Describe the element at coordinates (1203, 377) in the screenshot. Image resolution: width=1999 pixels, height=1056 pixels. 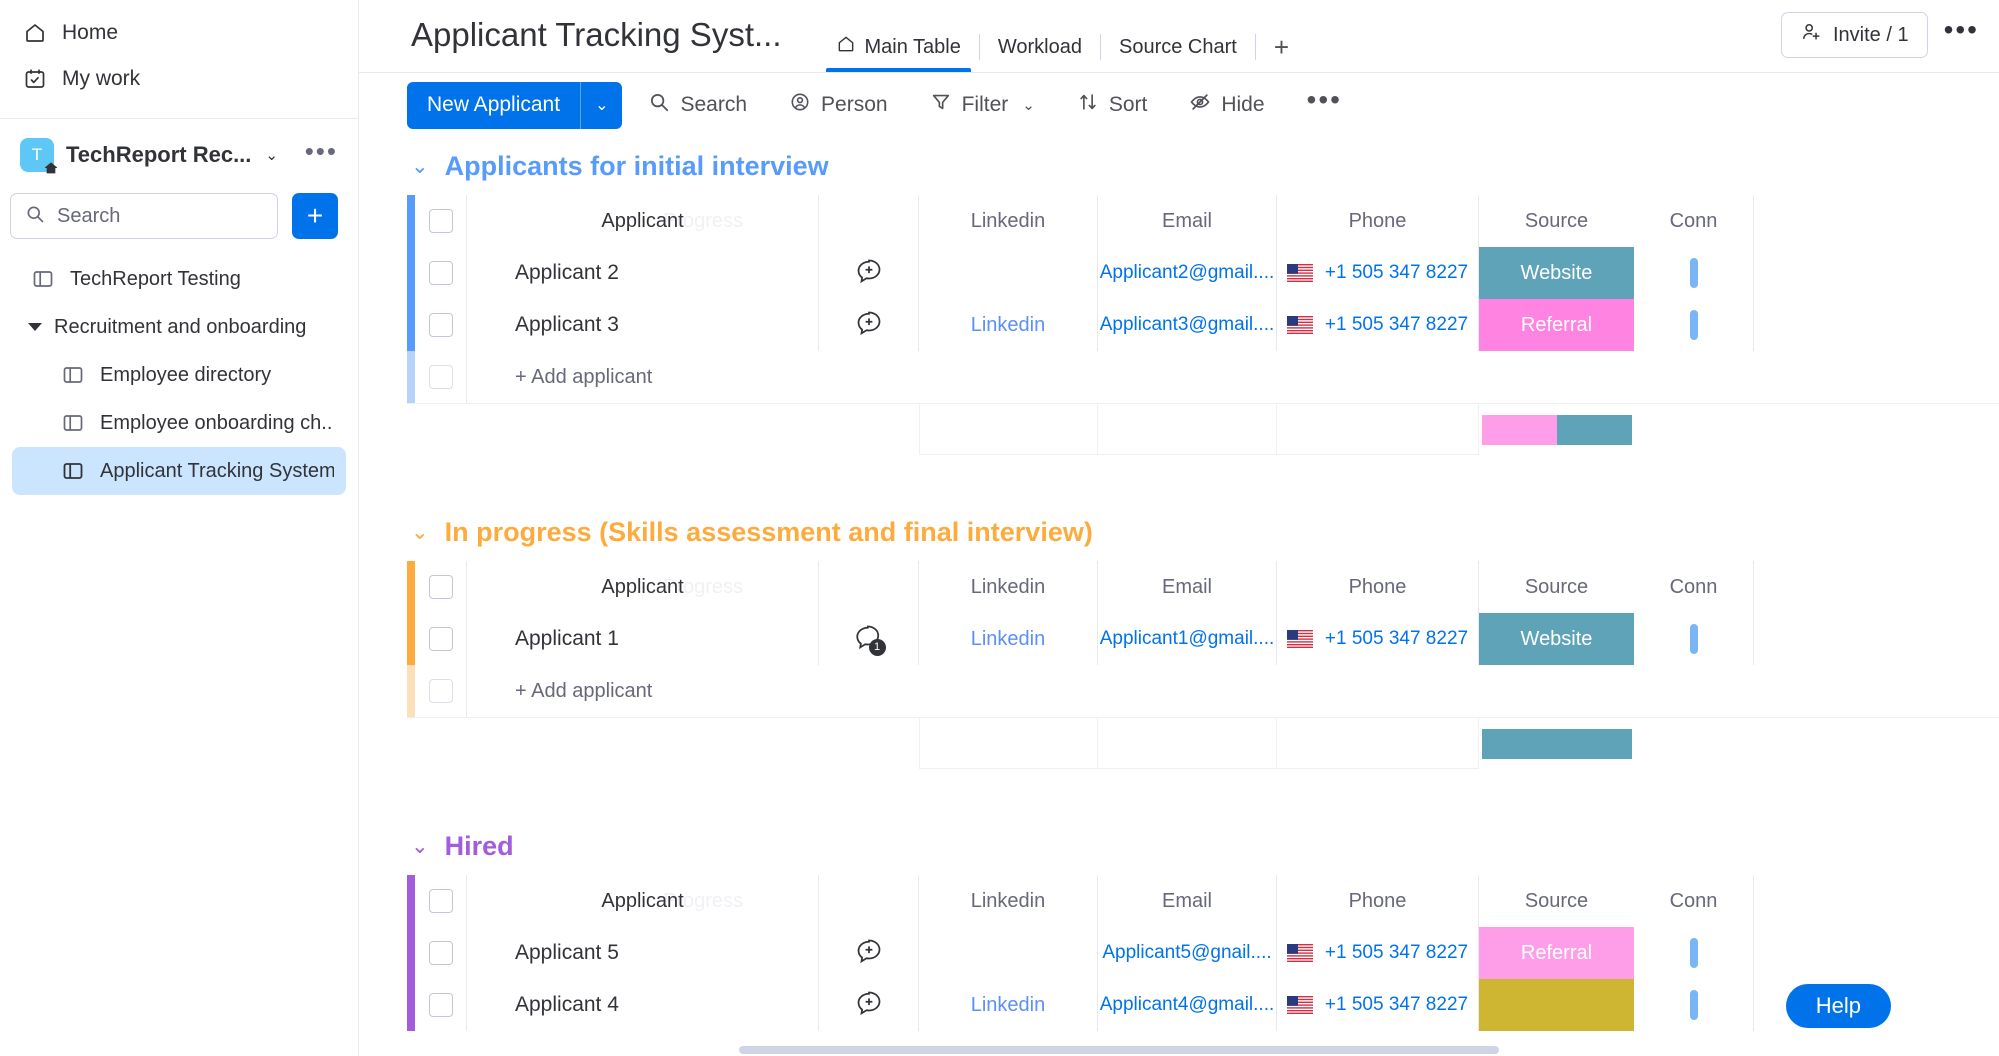
I see `add-applicant-row: + Add applicant` at that location.